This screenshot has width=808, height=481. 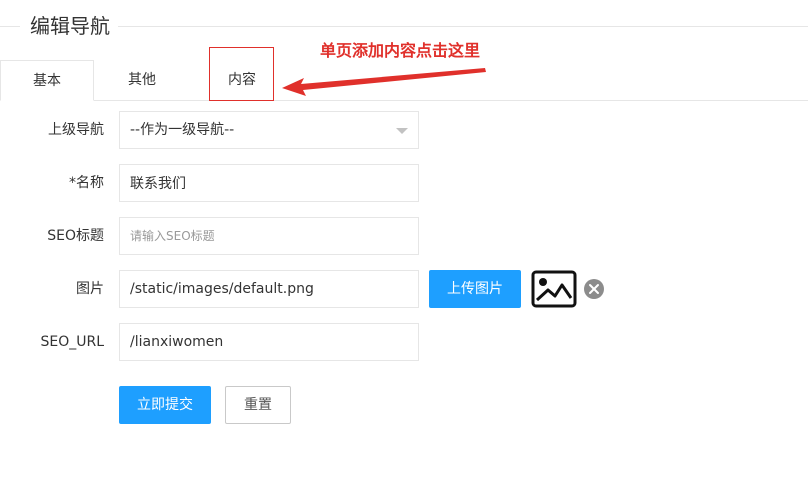 What do you see at coordinates (72, 342) in the screenshot?
I see `seo-url-label: SEO_URL` at bounding box center [72, 342].